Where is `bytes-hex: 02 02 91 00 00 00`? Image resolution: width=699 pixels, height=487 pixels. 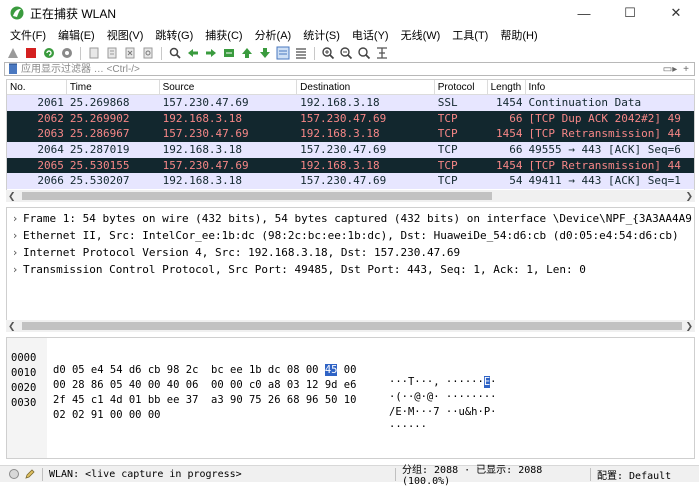 bytes-hex: 02 02 91 00 00 00 is located at coordinates (106, 415).